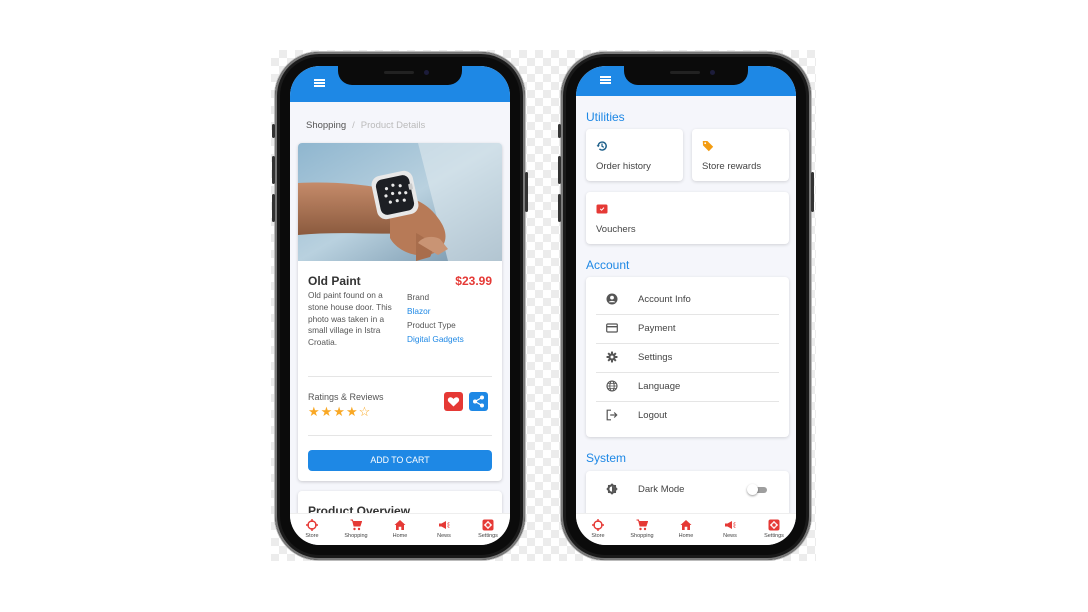  I want to click on dark-mode-label: Dark Mode, so click(661, 489).